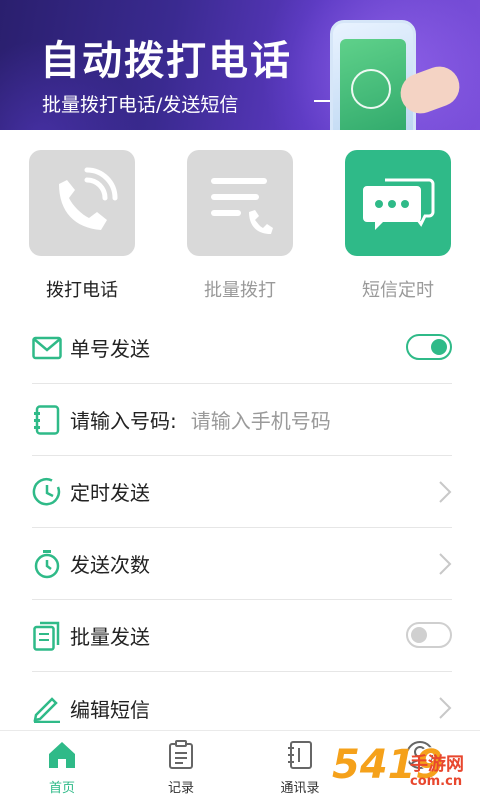  I want to click on stopwatch-icon, so click(47, 564).